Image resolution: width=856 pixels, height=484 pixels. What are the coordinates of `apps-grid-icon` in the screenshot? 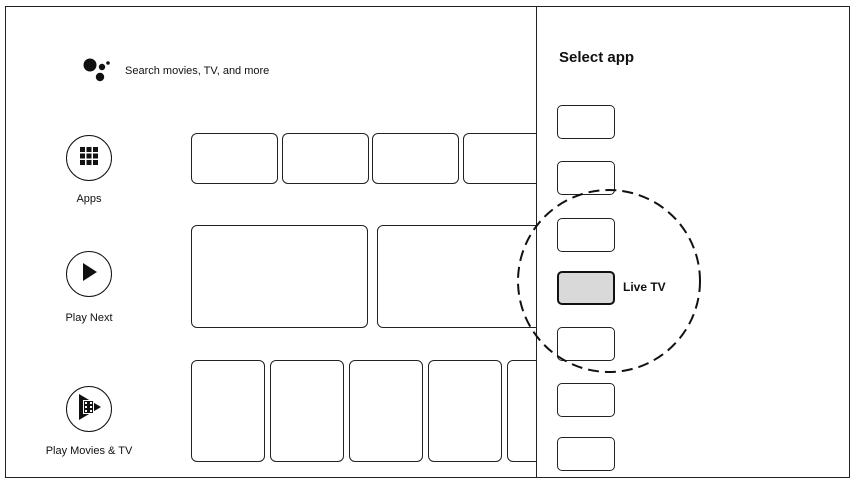 It's located at (89, 158).